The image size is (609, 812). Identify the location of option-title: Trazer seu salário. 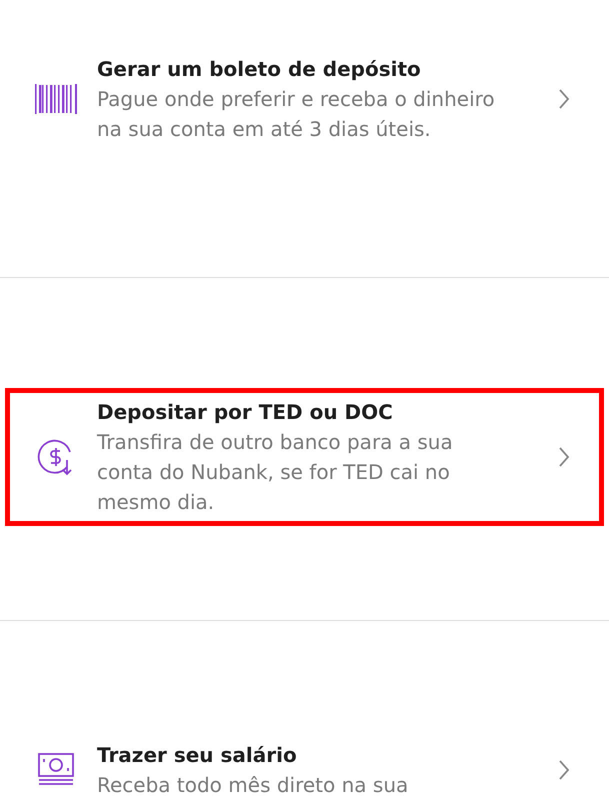
(197, 755).